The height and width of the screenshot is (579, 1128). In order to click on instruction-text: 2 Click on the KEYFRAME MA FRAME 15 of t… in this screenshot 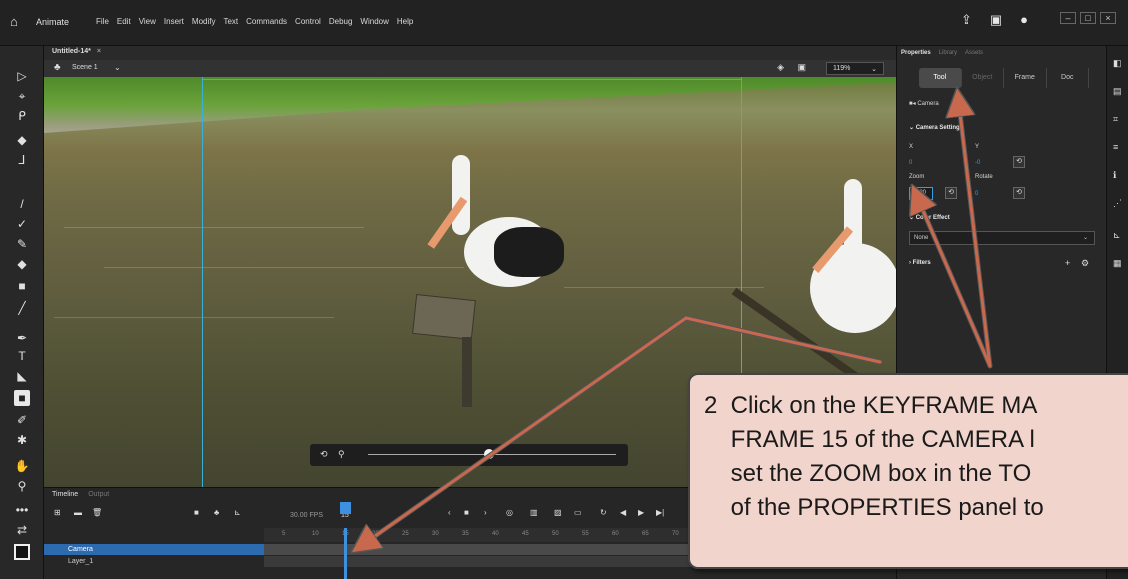, I will do `click(874, 456)`.